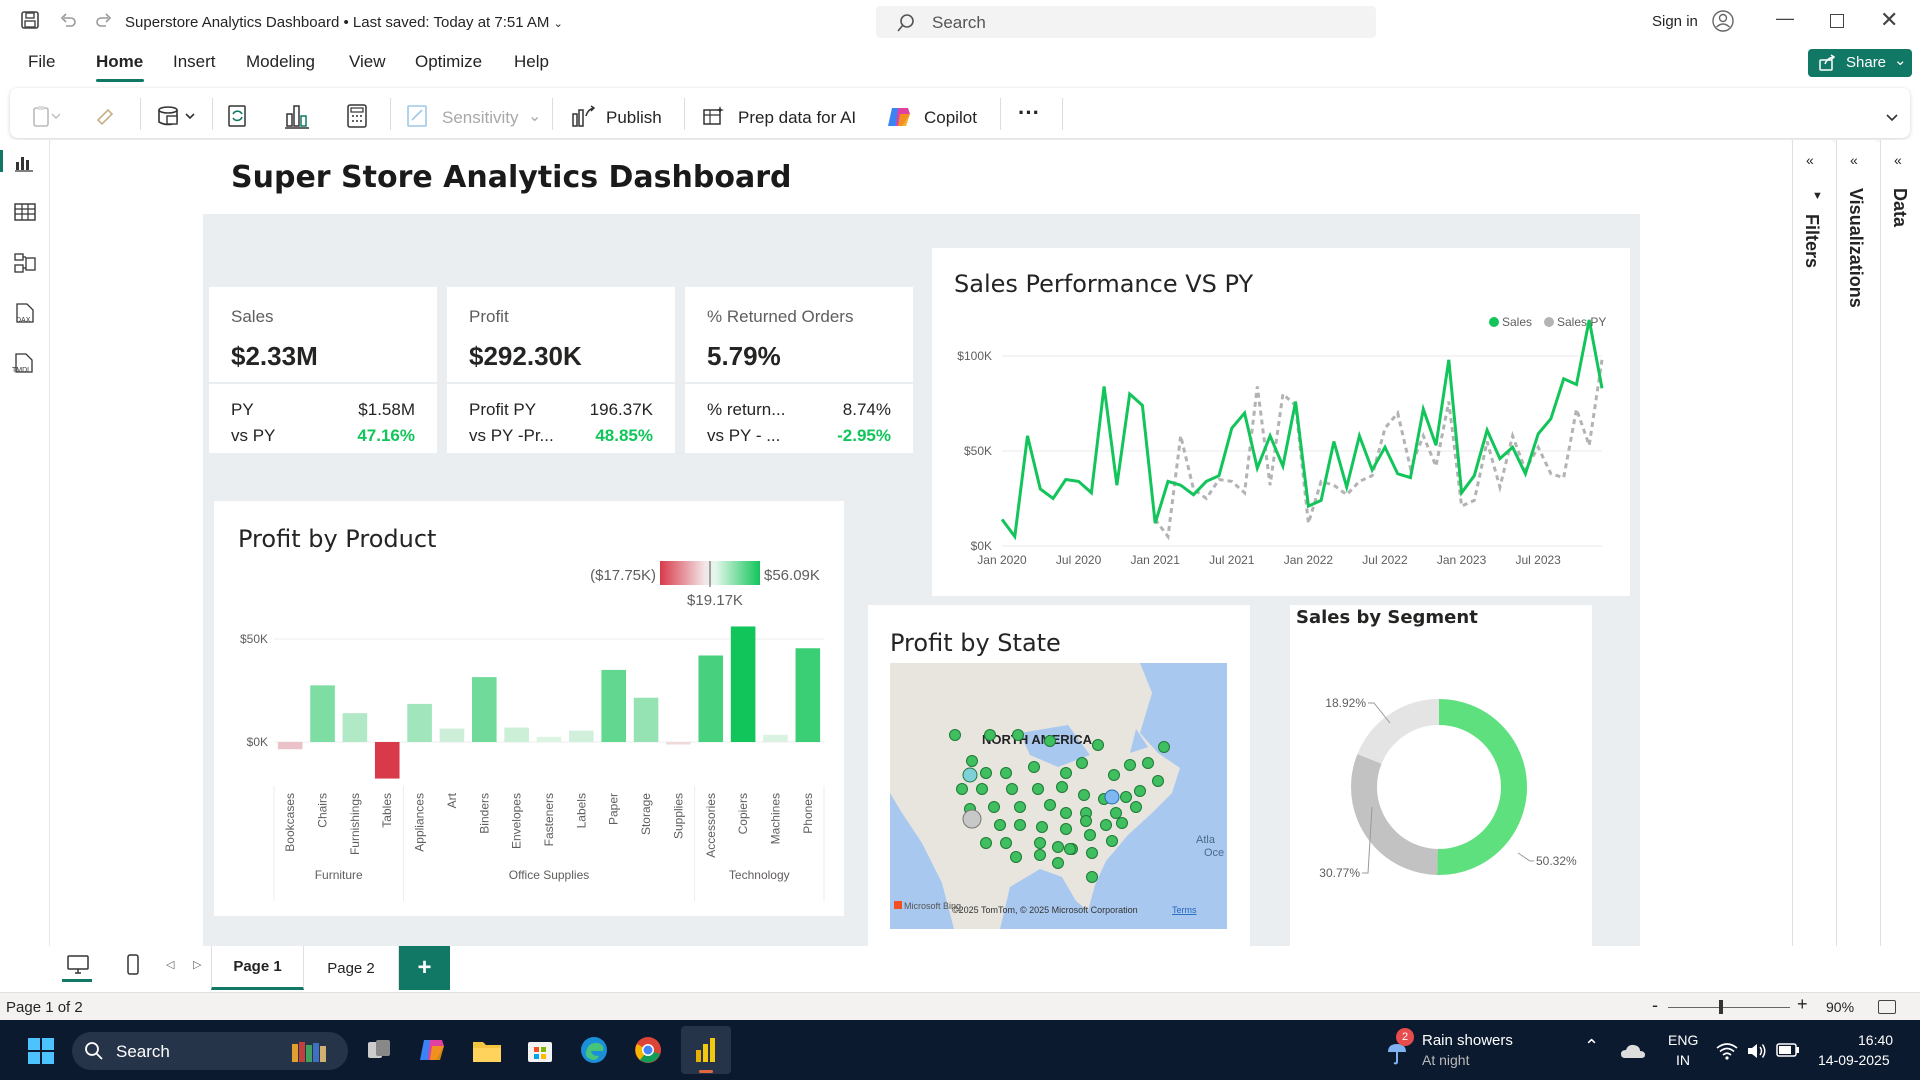 Image resolution: width=1920 pixels, height=1080 pixels. Describe the element at coordinates (25, 212) in the screenshot. I see `table-view-icon` at that location.